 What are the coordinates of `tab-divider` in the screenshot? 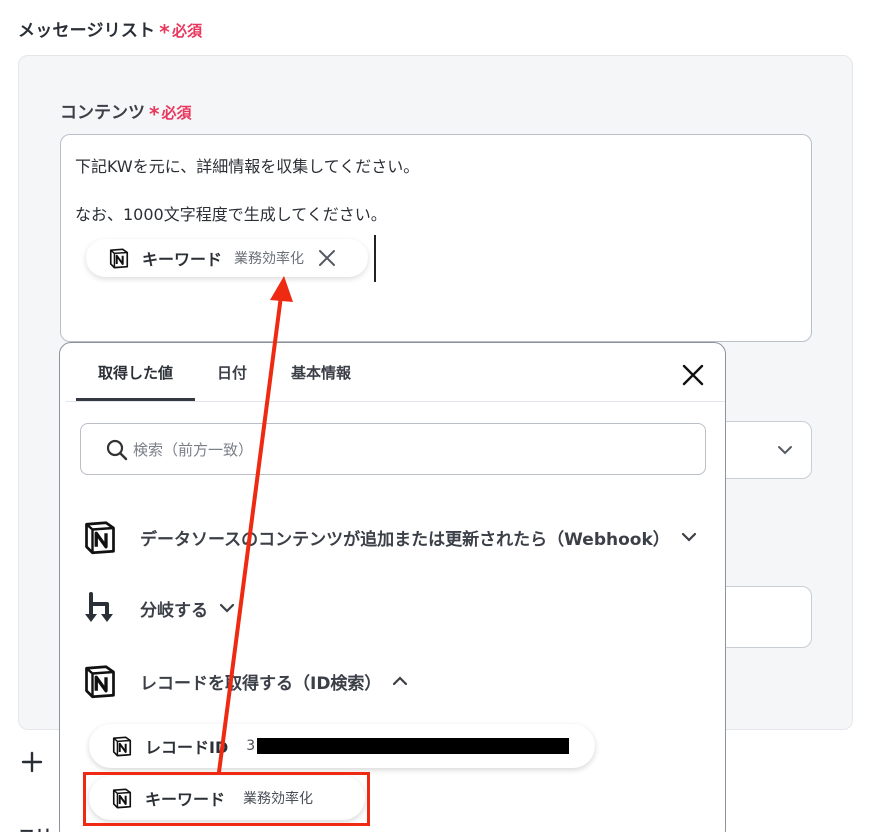 It's located at (395, 401).